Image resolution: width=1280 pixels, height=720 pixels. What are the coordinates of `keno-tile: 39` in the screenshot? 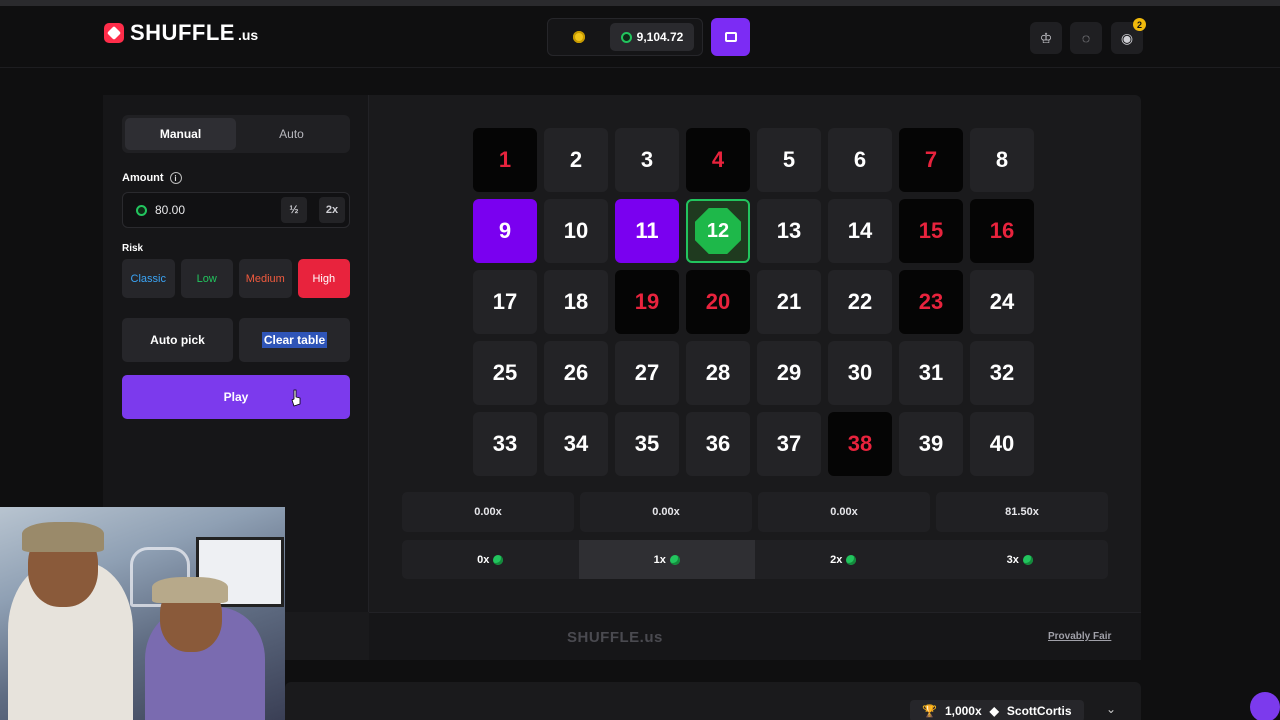 It's located at (931, 444).